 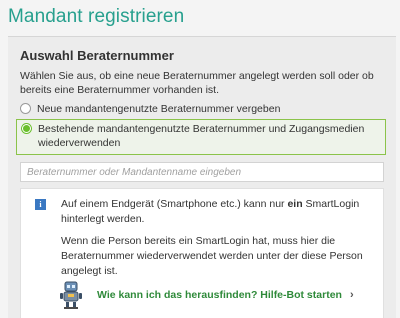 What do you see at coordinates (71, 295) in the screenshot?
I see `robot-icon` at bounding box center [71, 295].